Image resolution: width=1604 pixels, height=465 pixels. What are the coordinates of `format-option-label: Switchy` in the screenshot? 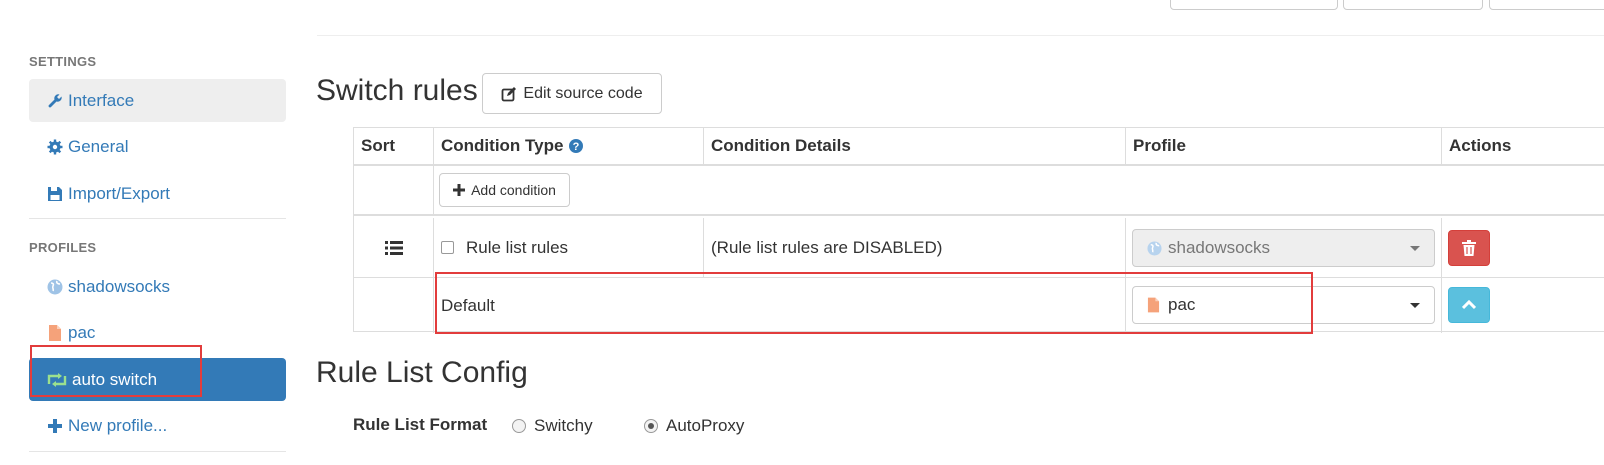 It's located at (563, 425).